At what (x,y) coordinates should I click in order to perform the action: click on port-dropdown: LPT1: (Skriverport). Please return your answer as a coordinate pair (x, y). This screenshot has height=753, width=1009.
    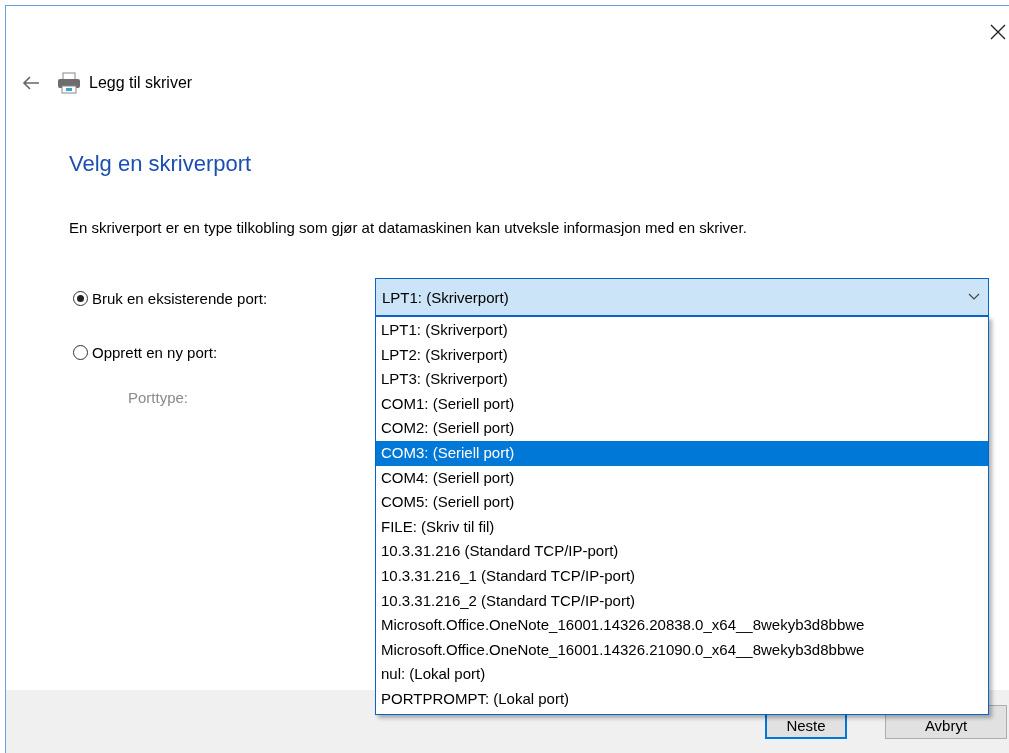
    Looking at the image, I should click on (682, 297).